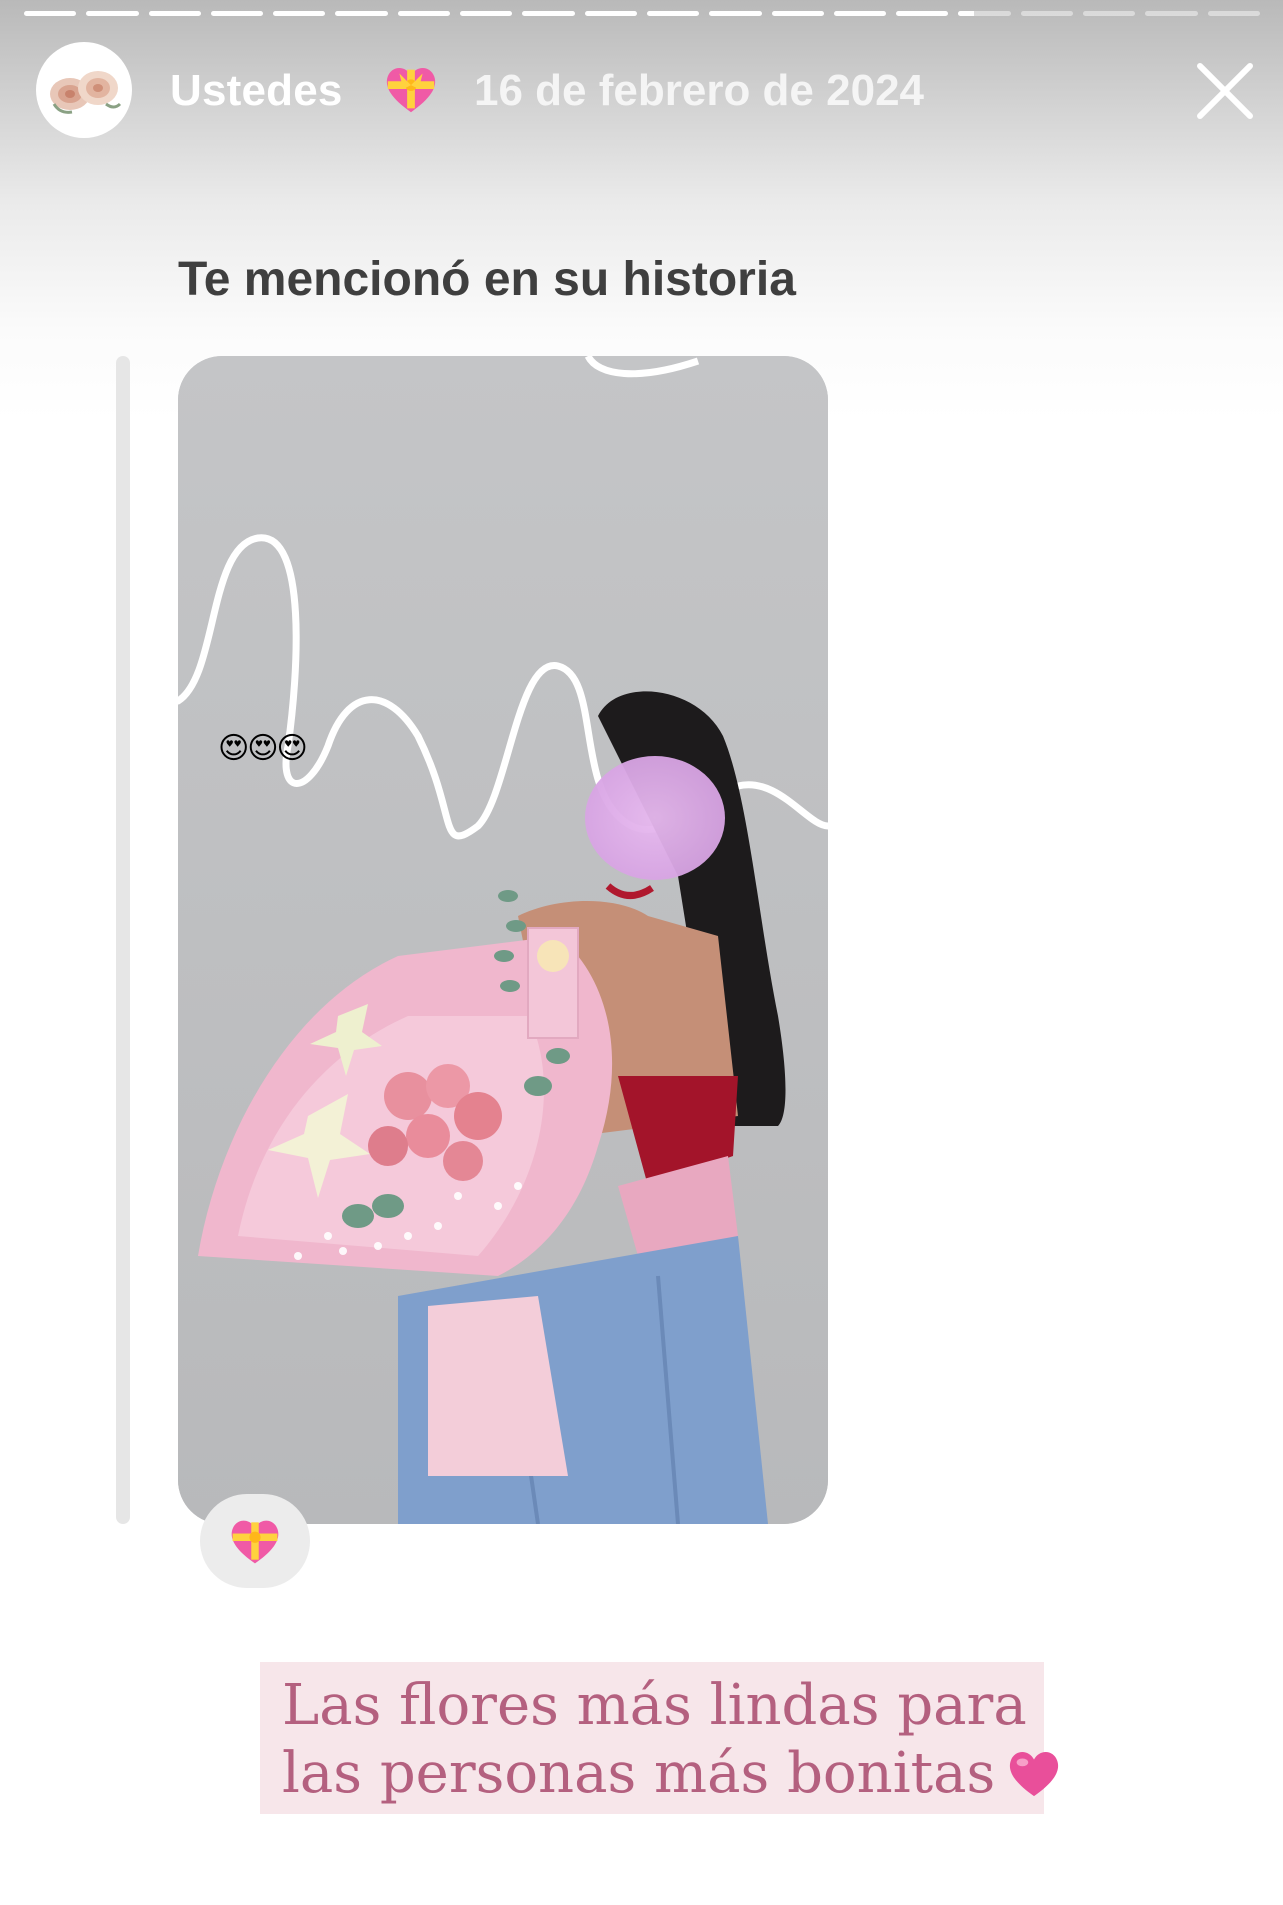 Image resolution: width=1283 pixels, height=1905 pixels. I want to click on mention-label: Te mencionó en su historia, so click(487, 279).